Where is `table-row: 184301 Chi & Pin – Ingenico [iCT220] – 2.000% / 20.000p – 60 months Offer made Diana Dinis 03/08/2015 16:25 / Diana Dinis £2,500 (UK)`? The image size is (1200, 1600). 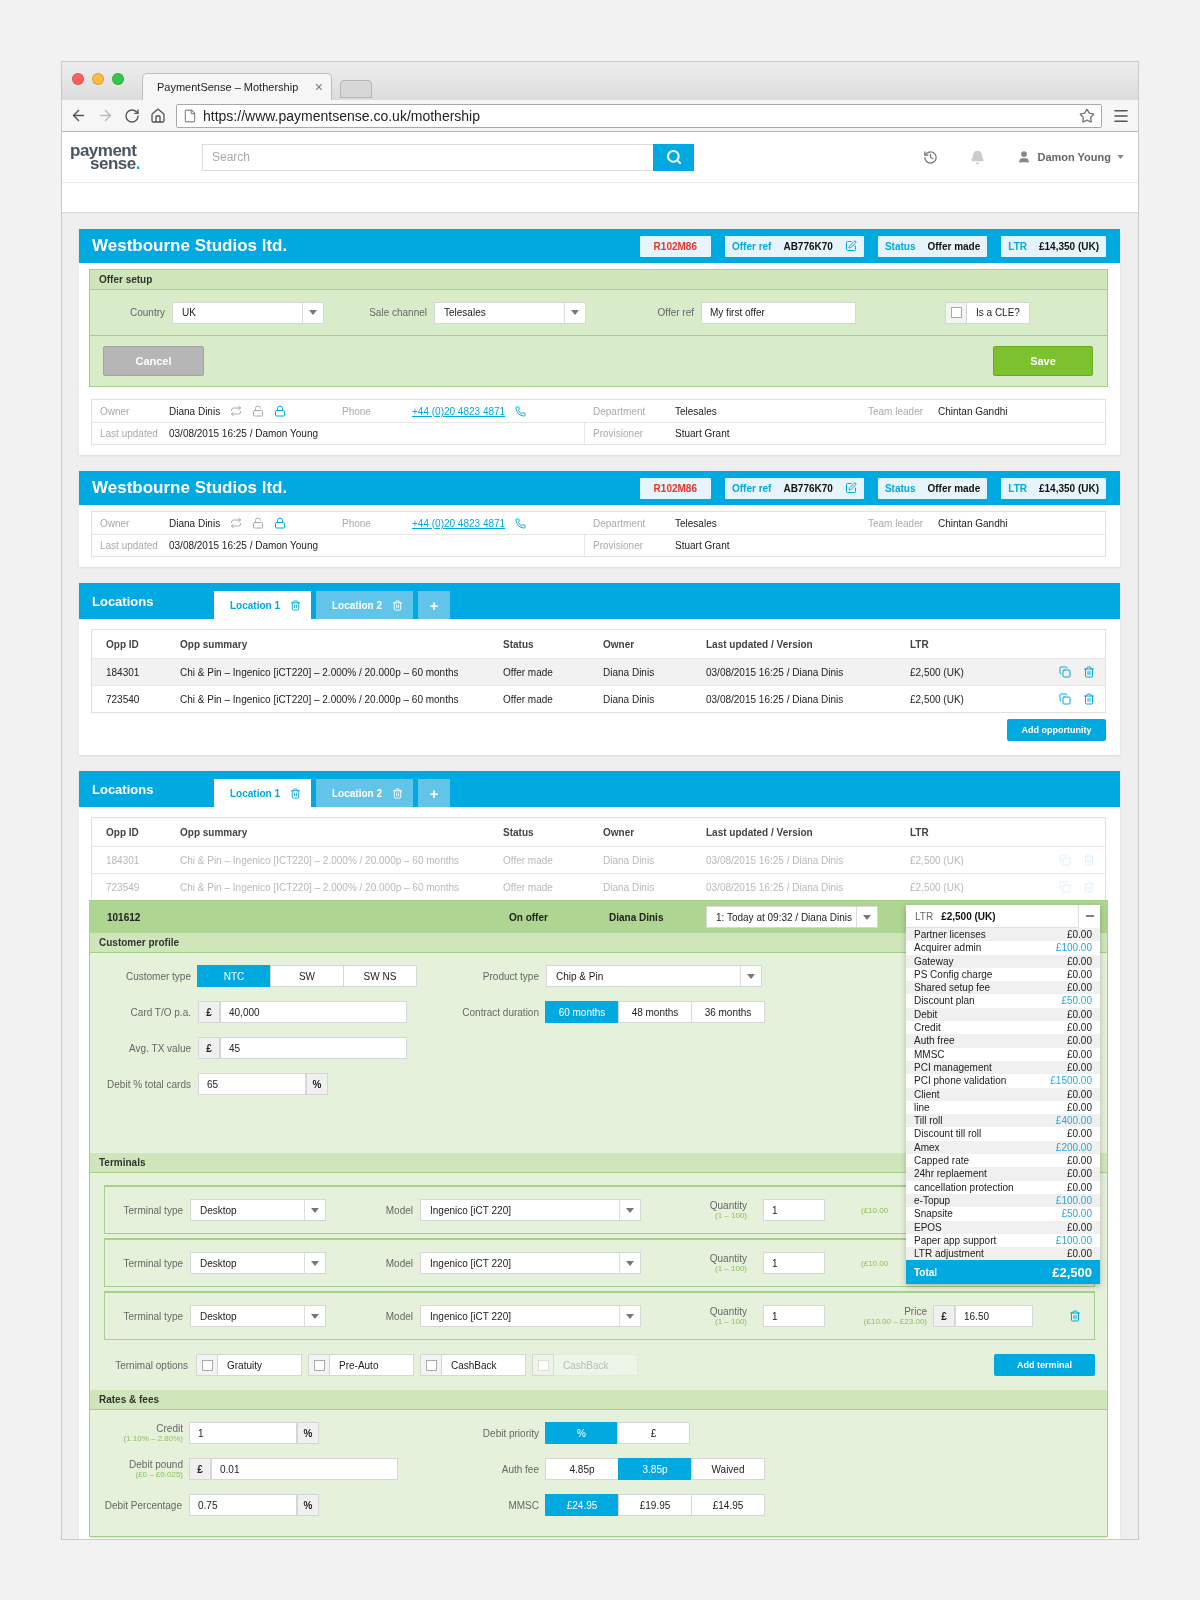 table-row: 184301 Chi & Pin – Ingenico [iCT220] – 2.000% / 20.000p – 60 months Offer made Diana Dinis 03/08/2015 16:25 / Diana Dinis £2,500 (UK) is located at coordinates (598, 671).